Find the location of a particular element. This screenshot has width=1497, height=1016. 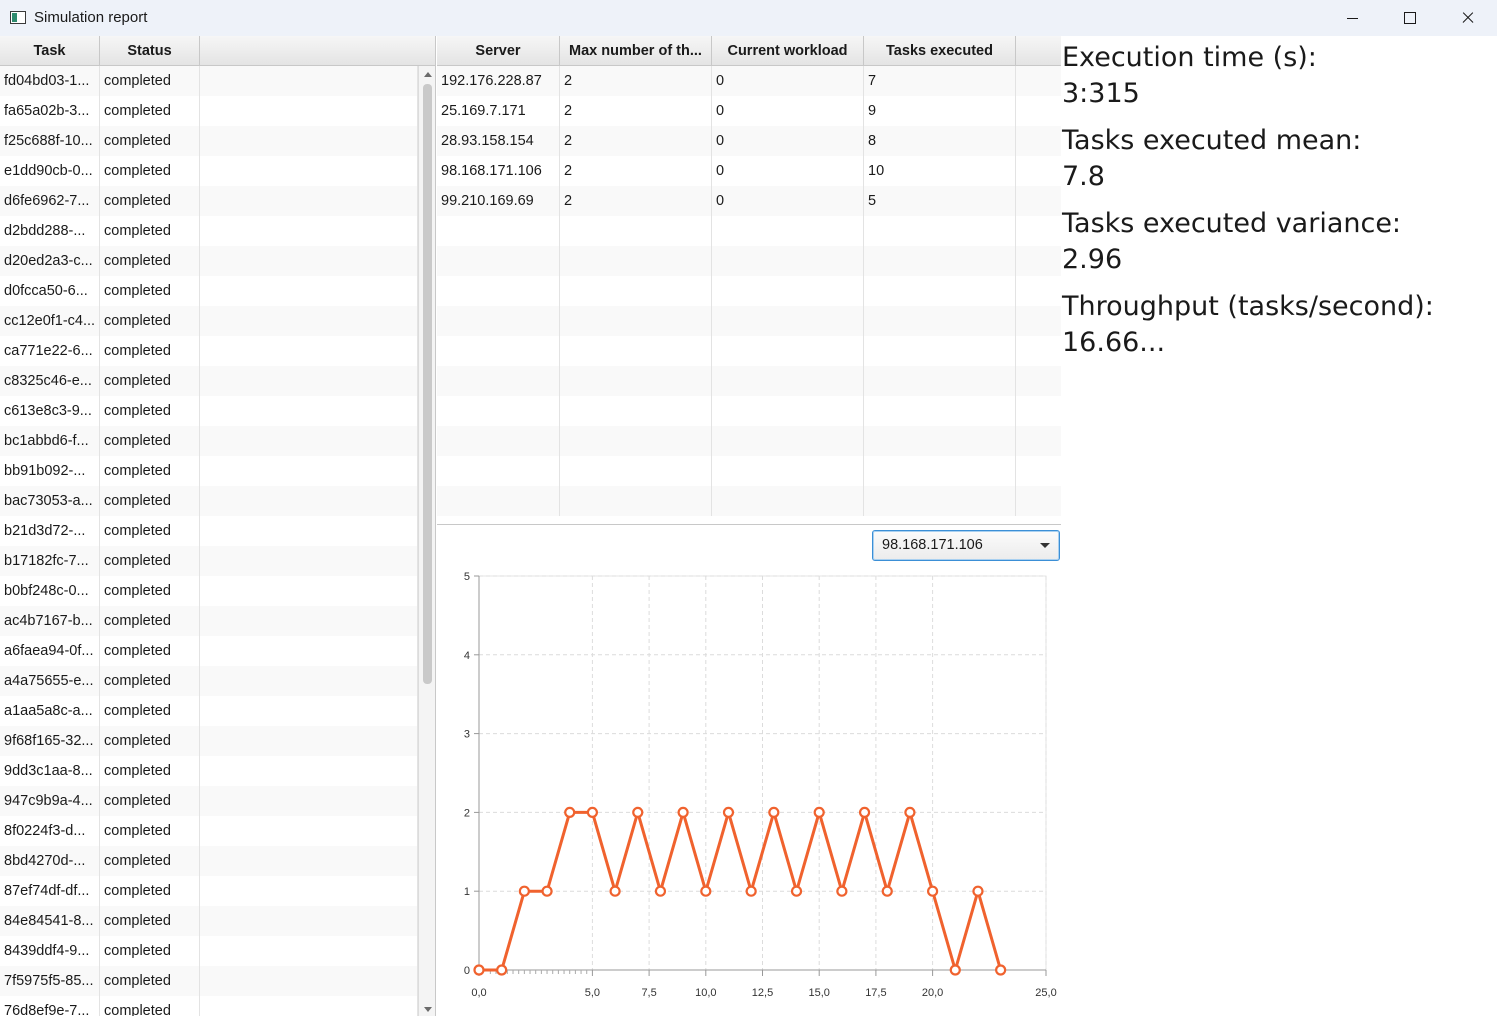

table-row: c613e8c3-9... completed is located at coordinates (217, 411).